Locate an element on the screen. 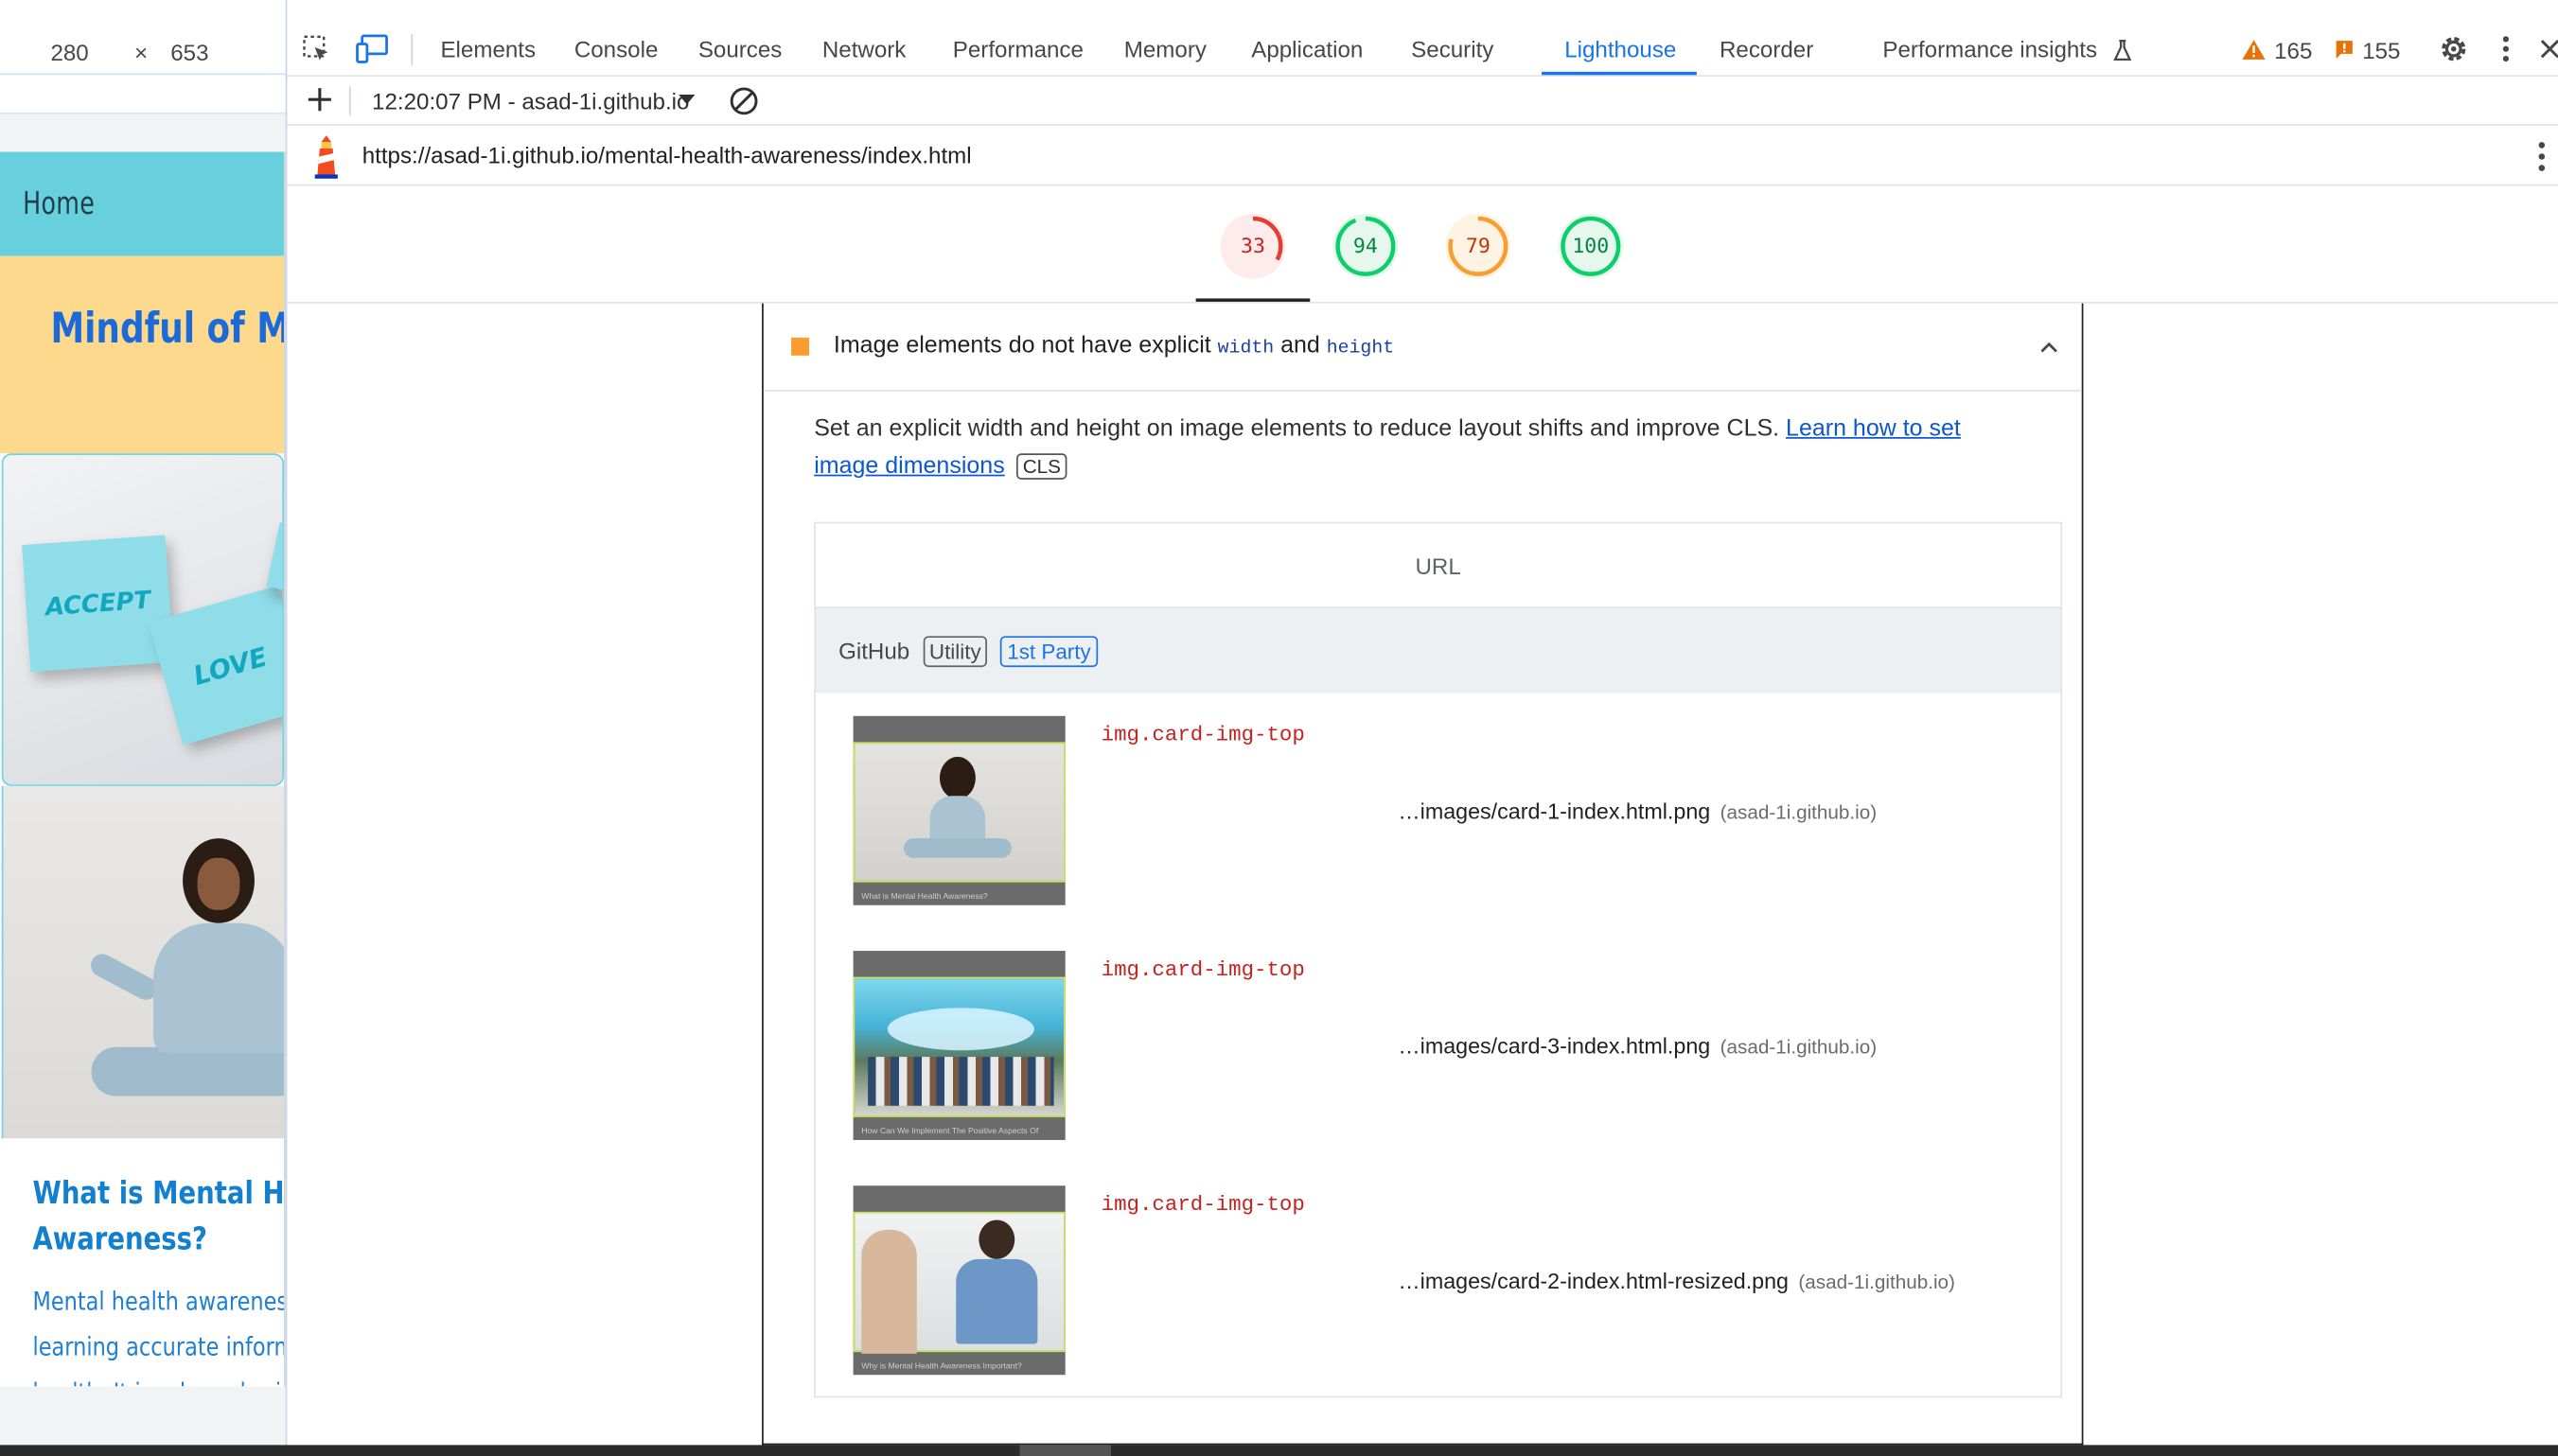 Image resolution: width=2558 pixels, height=1456 pixels. bottom-drawer-bar is located at coordinates (1279, 1450).